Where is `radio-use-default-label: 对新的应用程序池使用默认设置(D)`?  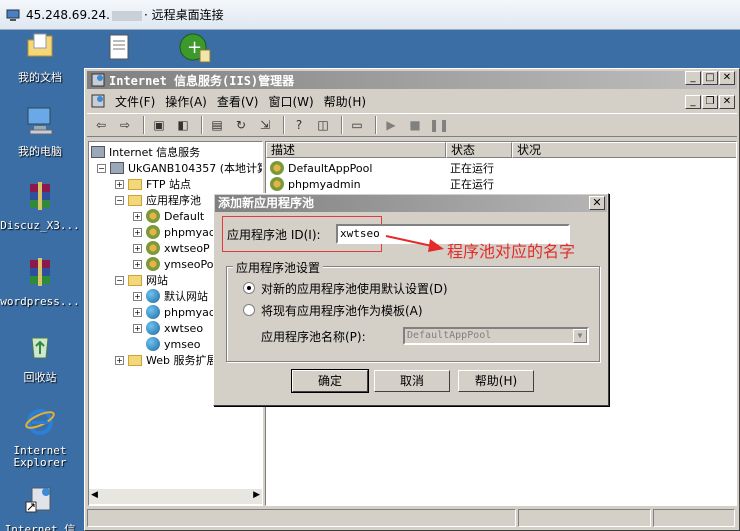 radio-use-default-label: 对新的应用程序池使用默认设置(D) is located at coordinates (354, 288).